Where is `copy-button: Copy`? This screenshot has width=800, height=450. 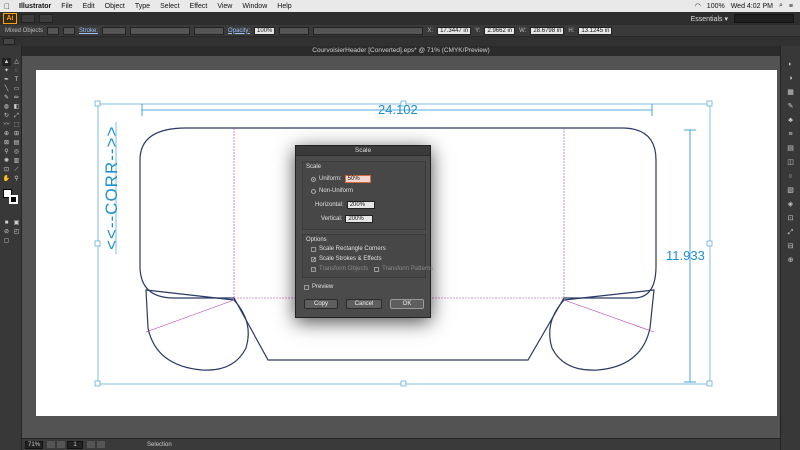 copy-button: Copy is located at coordinates (321, 304).